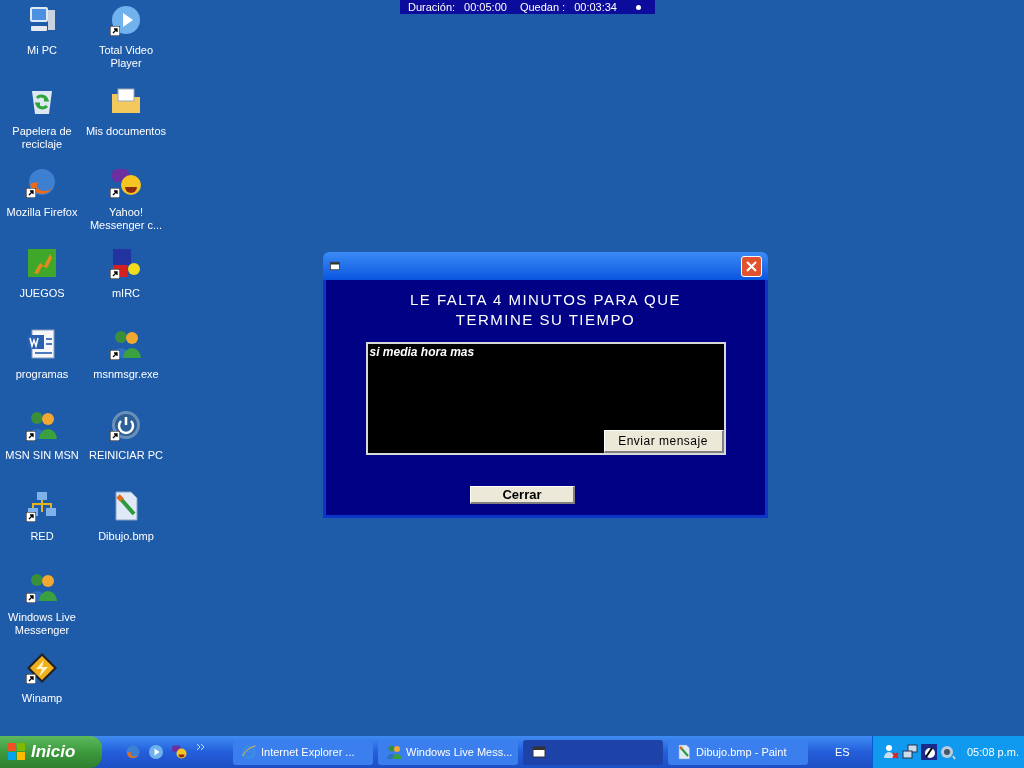  I want to click on taskbar-button: Dibujo.bmp - Paint, so click(738, 752).